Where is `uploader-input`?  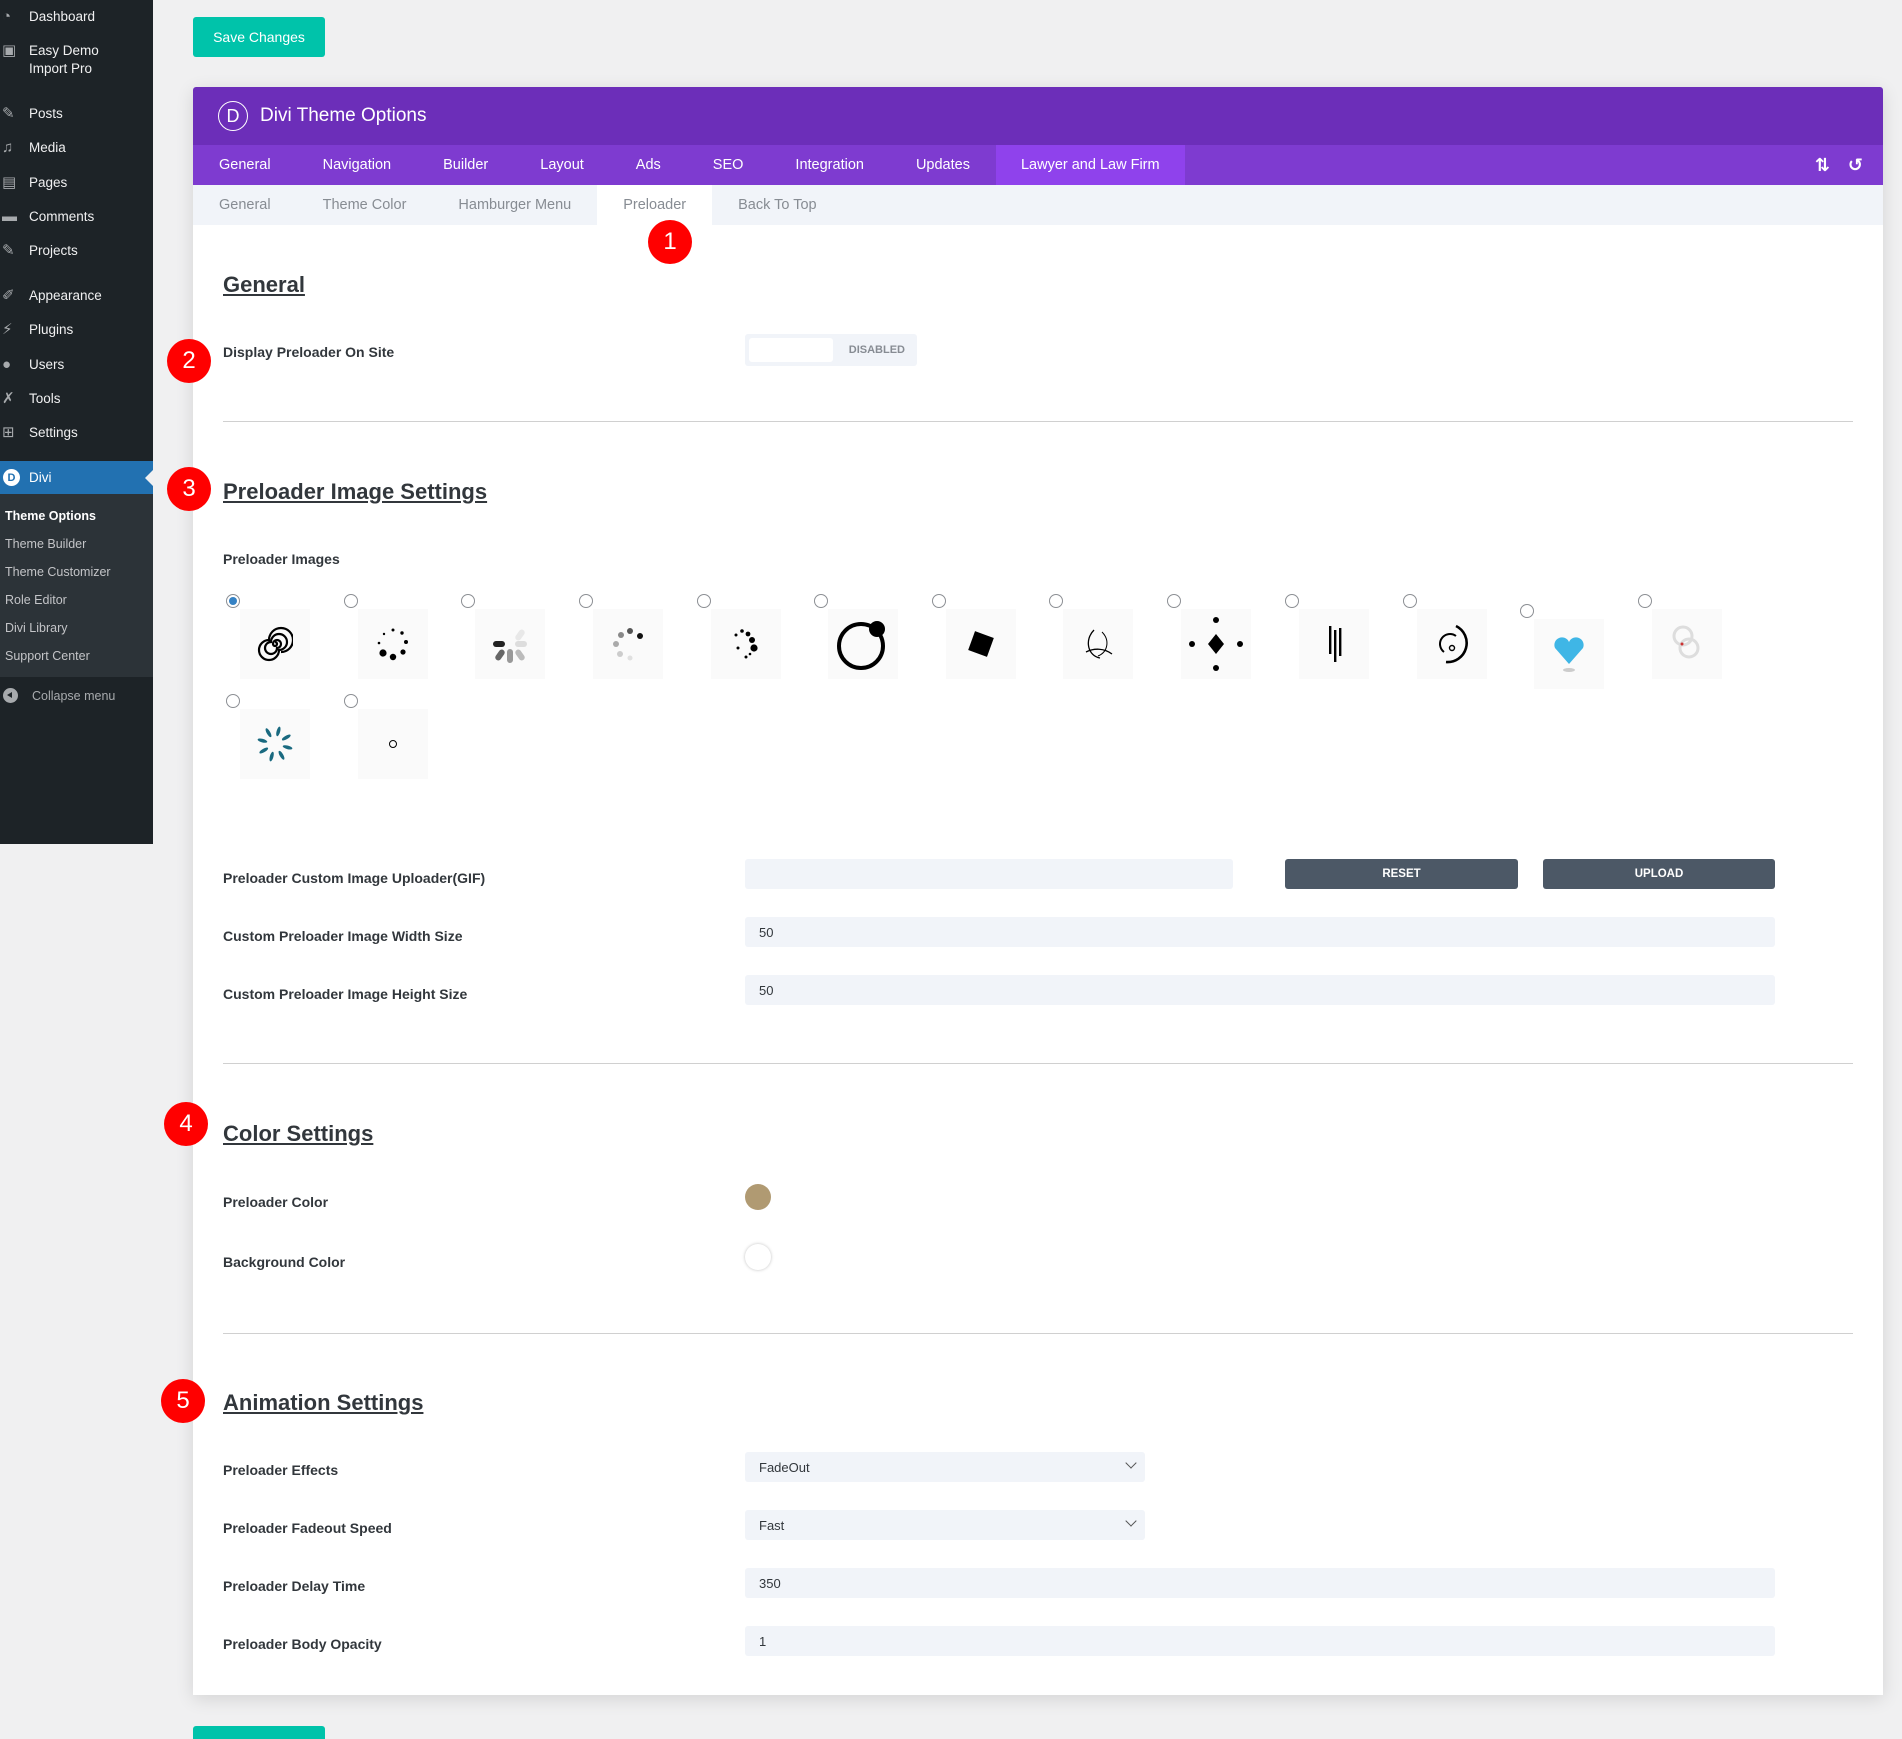
uploader-input is located at coordinates (989, 874).